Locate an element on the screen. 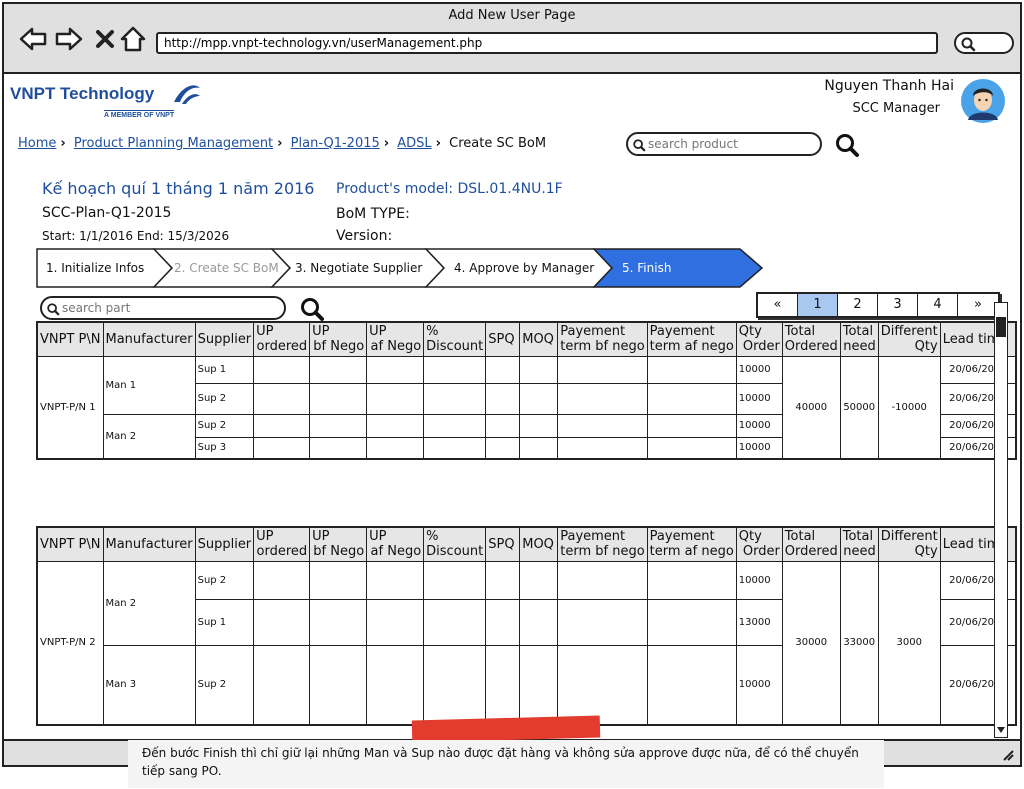 This screenshot has height=789, width=1024. different-qty-cell: 3000 is located at coordinates (909, 643).